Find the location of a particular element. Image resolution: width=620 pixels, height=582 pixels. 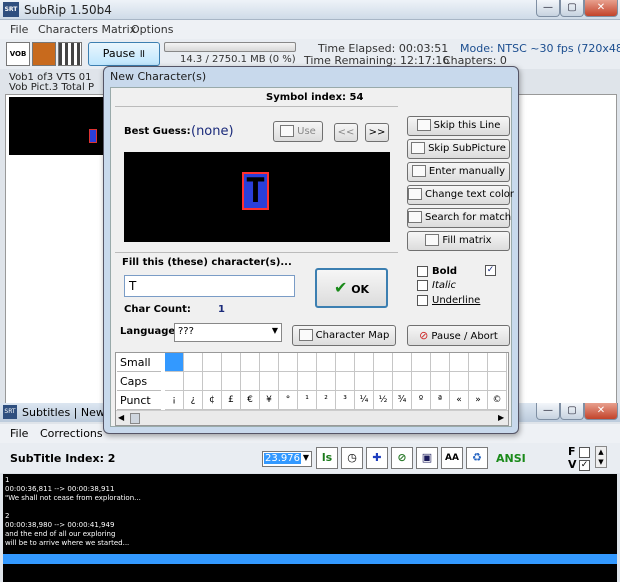

matrix-row-punct: Punct is located at coordinates (139, 400).